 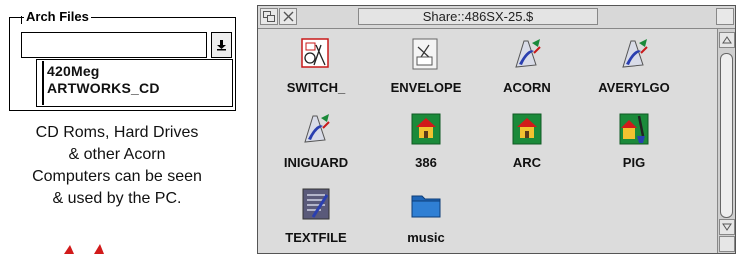 I want to click on envelope-icon, so click(x=425, y=54).